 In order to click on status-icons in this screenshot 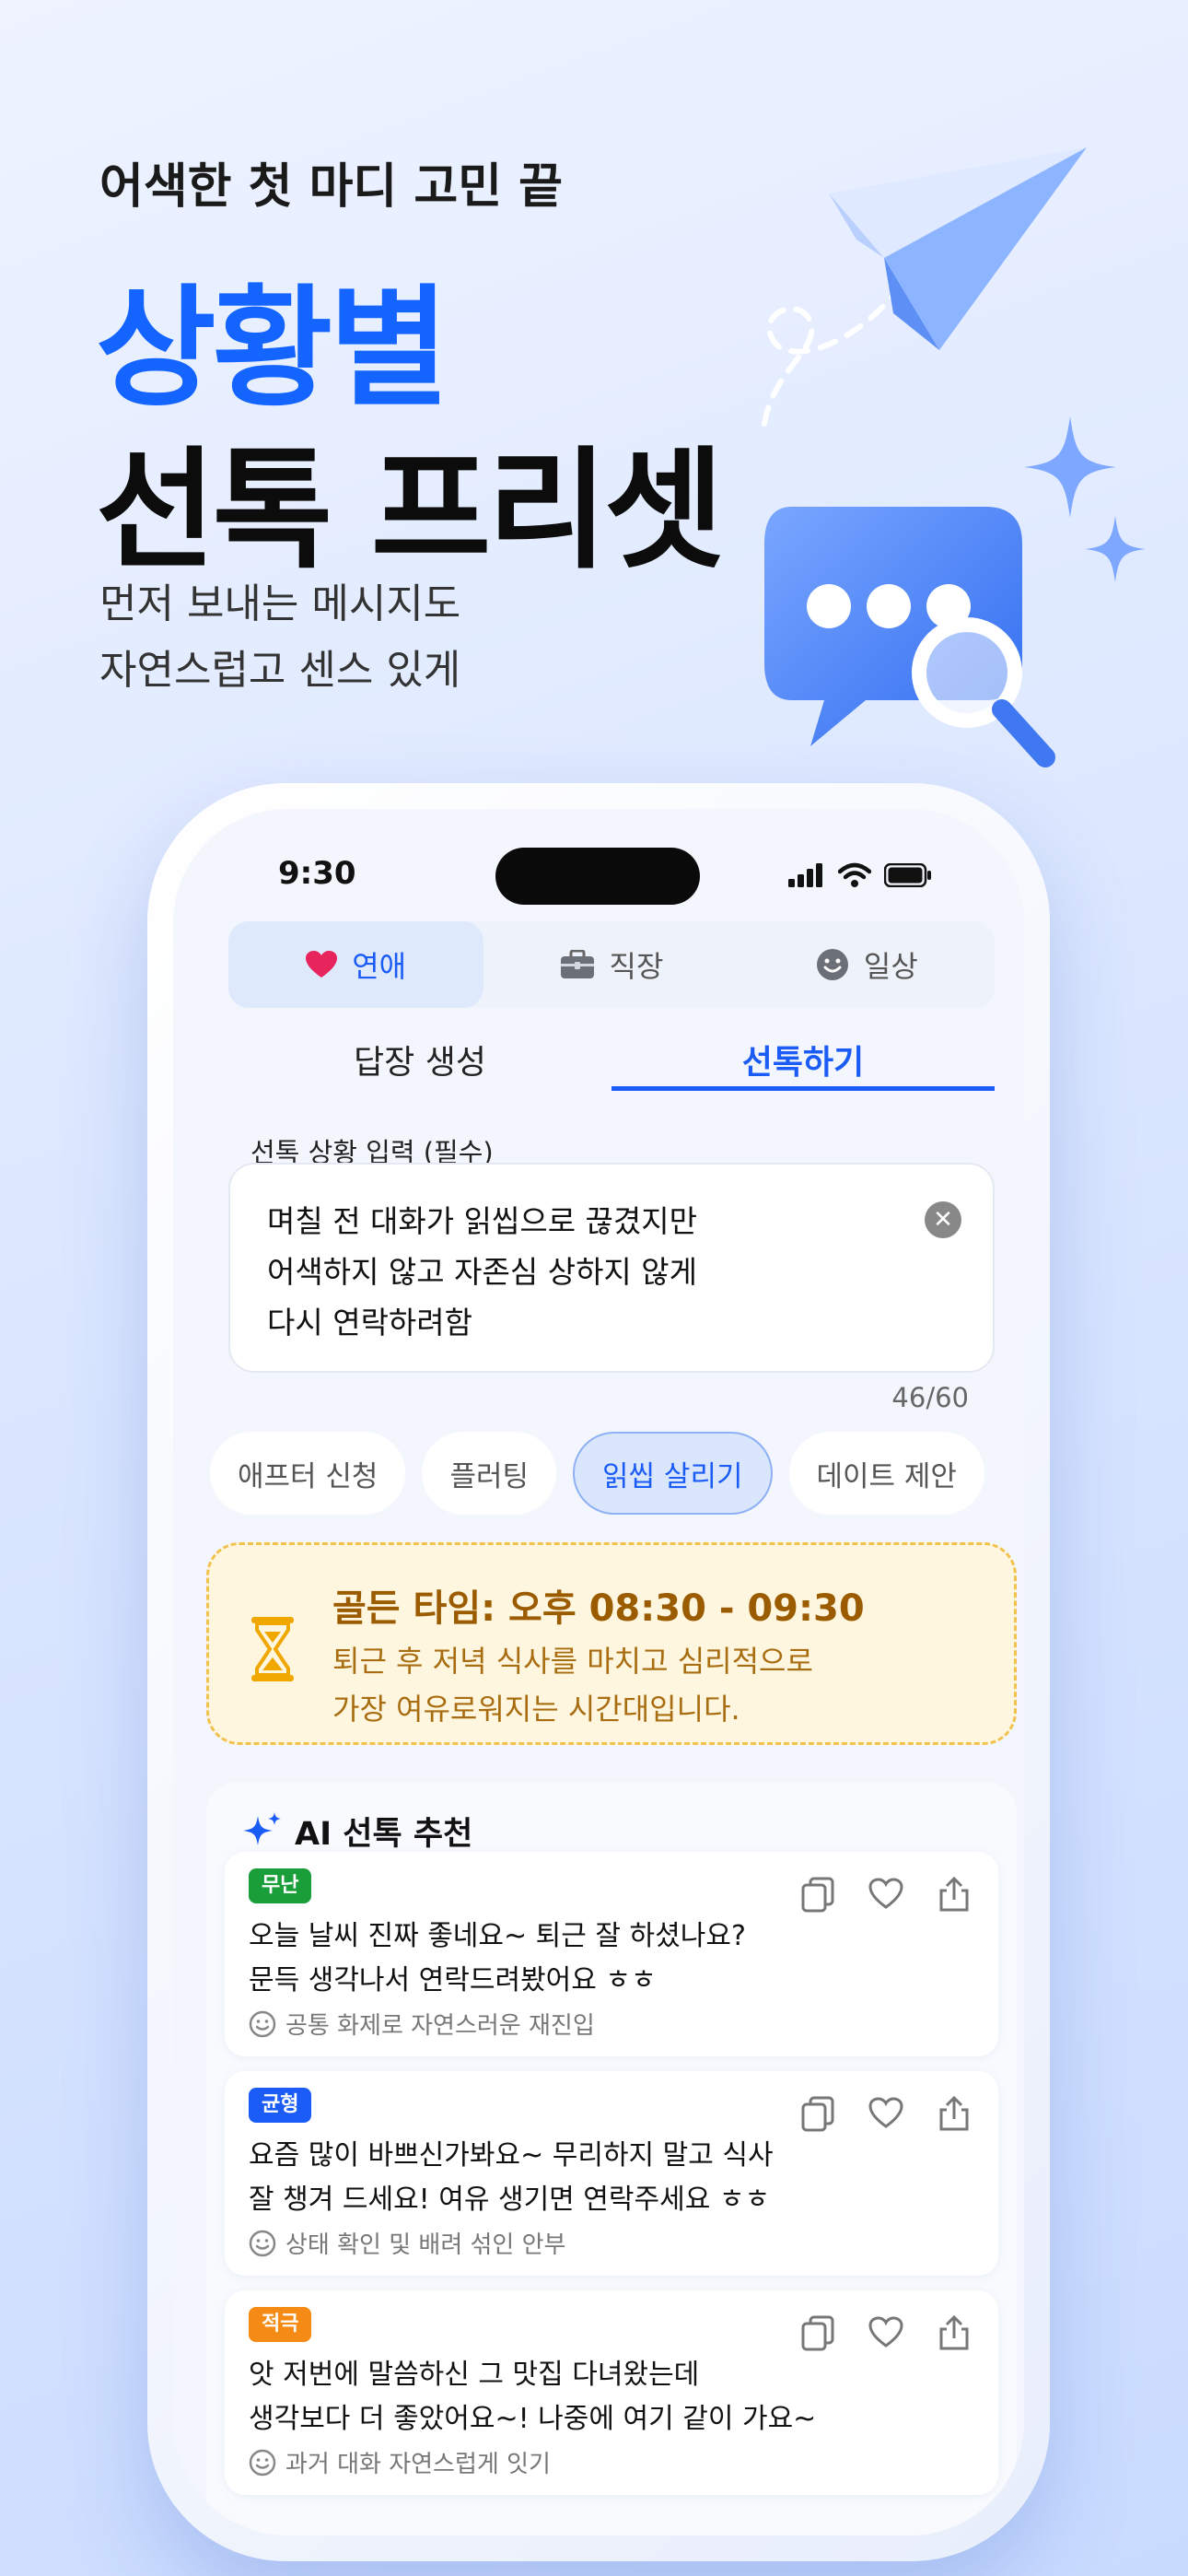, I will do `click(860, 875)`.